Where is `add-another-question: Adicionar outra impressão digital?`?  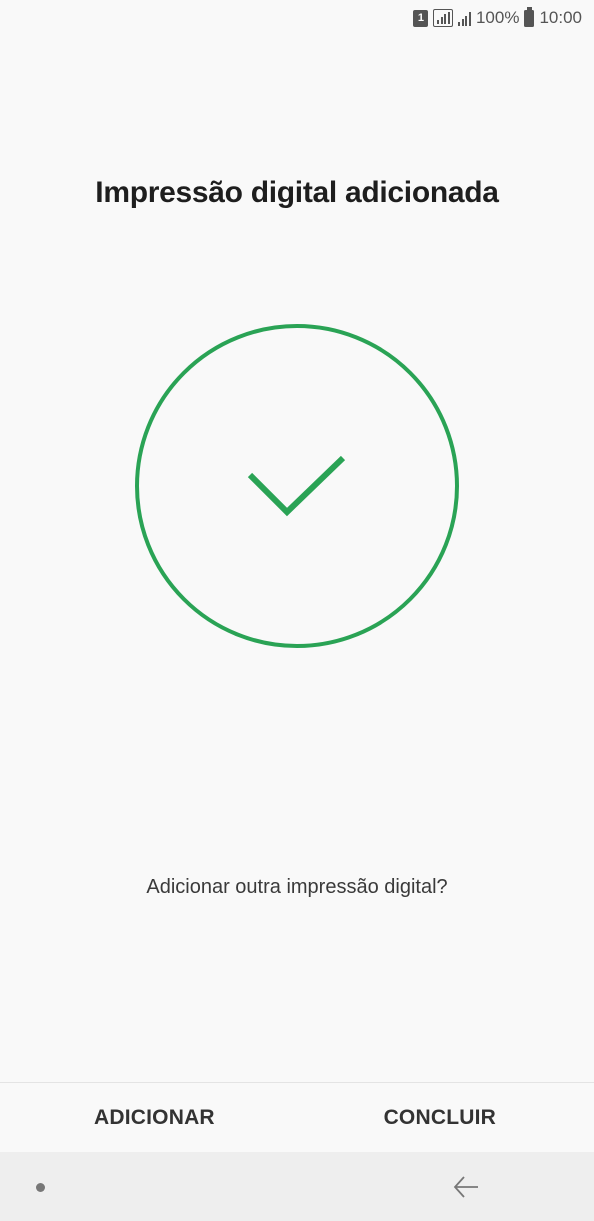
add-another-question: Adicionar outra impressão digital? is located at coordinates (297, 887).